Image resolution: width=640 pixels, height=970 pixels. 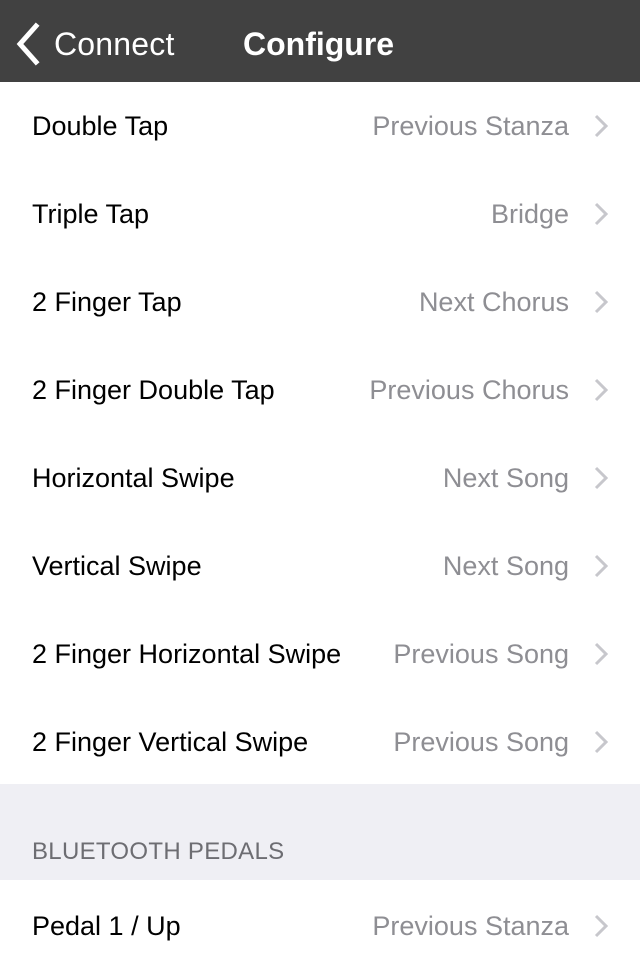 I want to click on section-header-bluetooth: BLUETOOTH PEDALS, so click(x=320, y=832).